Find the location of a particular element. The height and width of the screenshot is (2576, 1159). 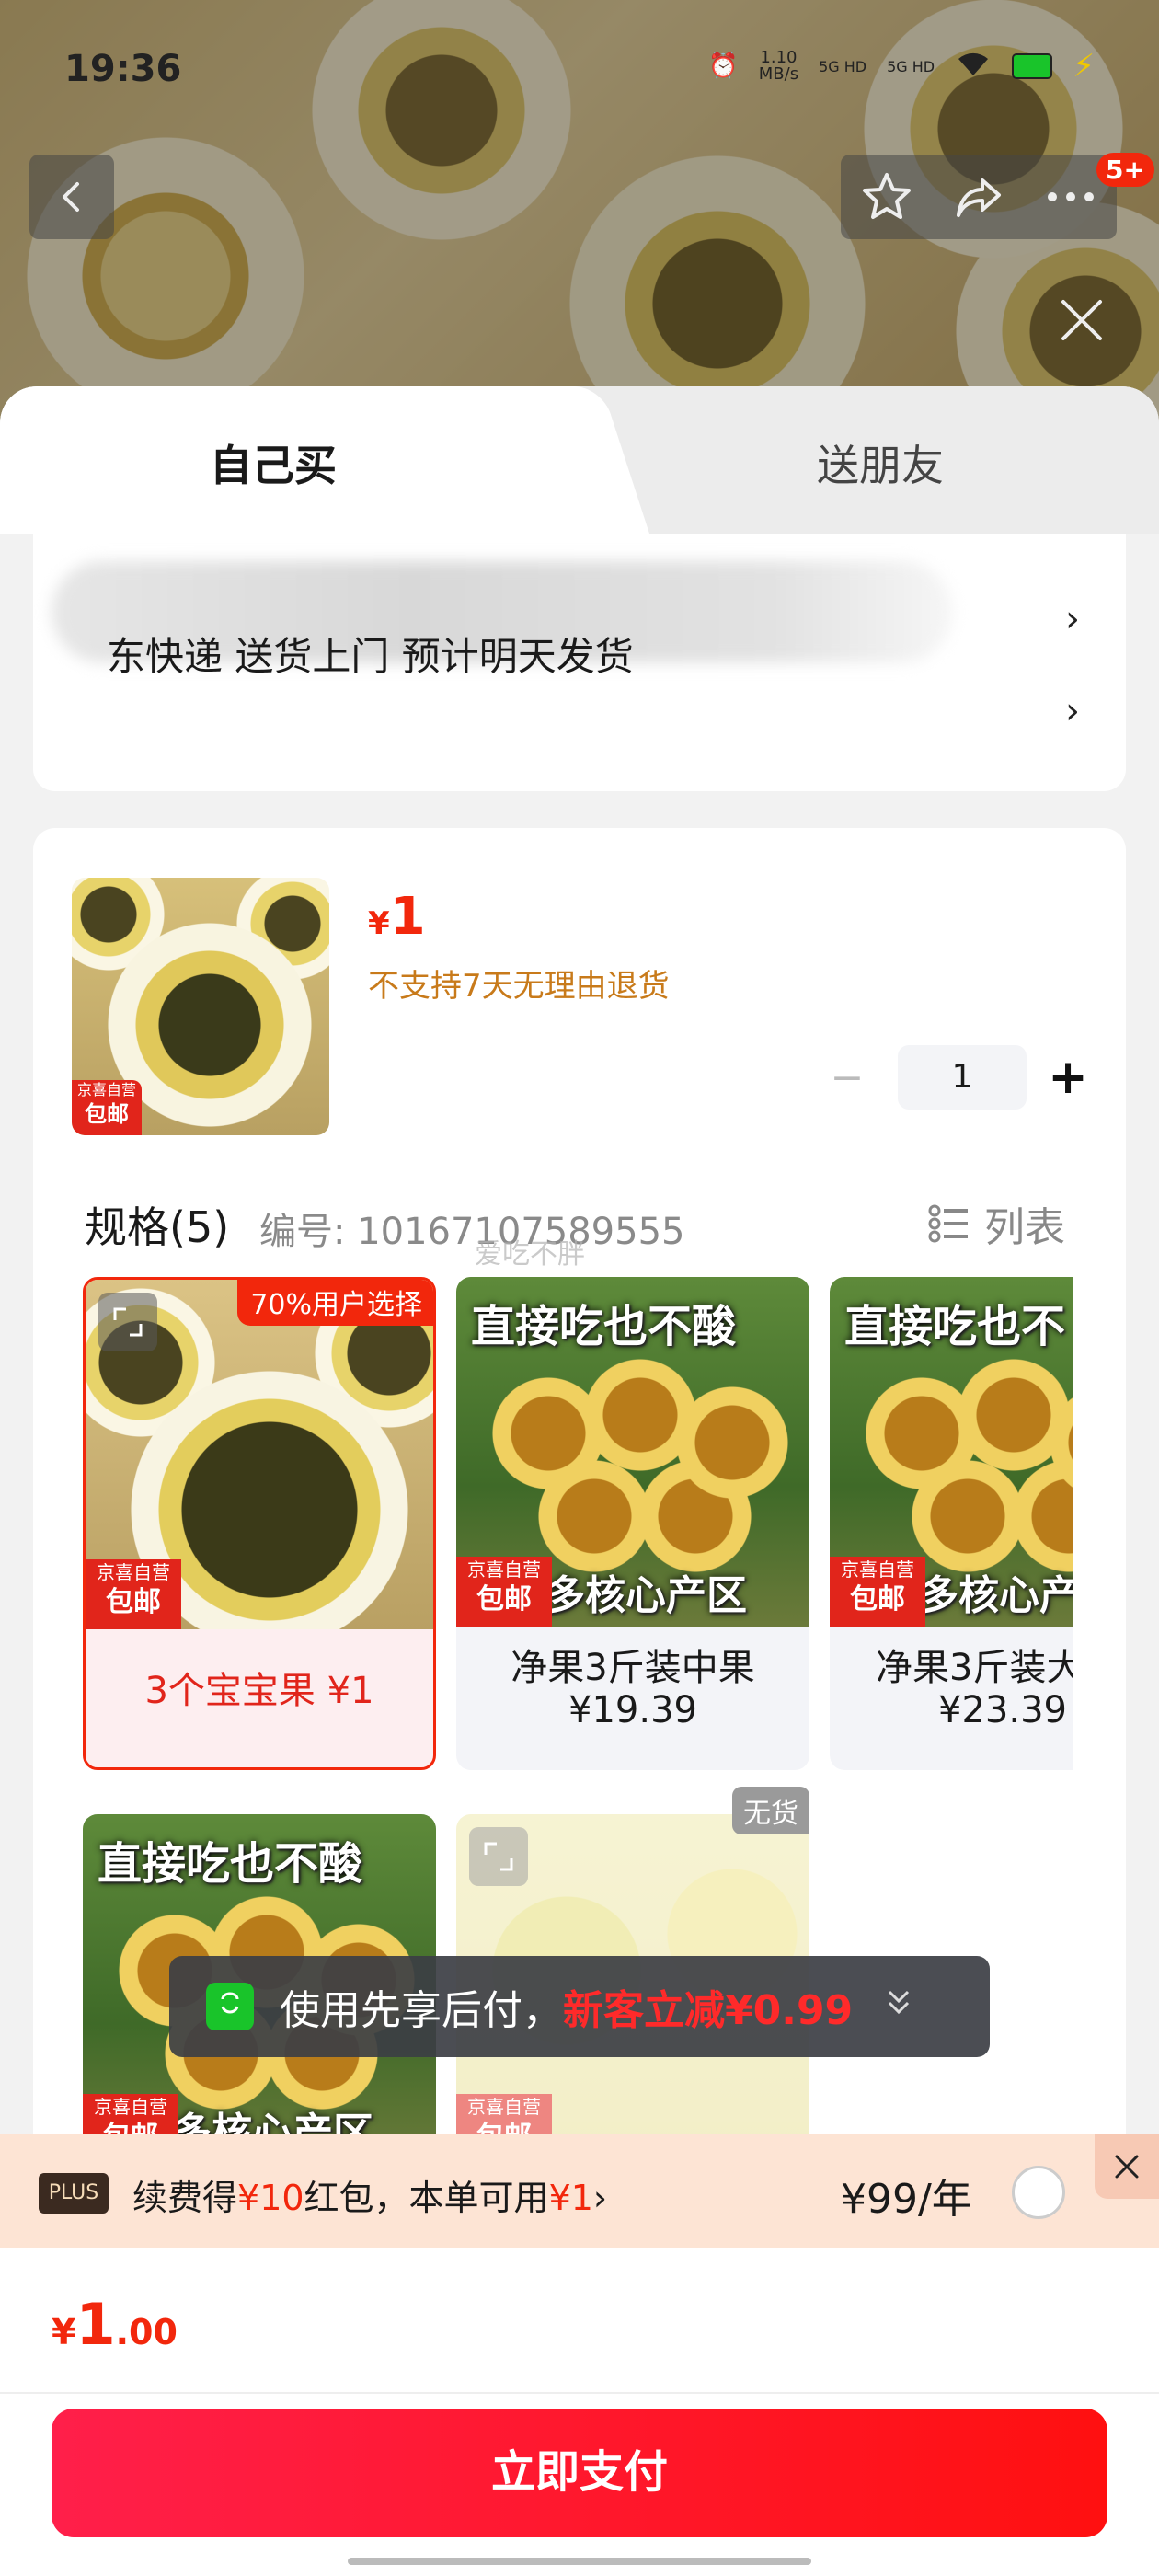

address-card: › 东快递 送货上门 预计明天发货 › is located at coordinates (579, 662).